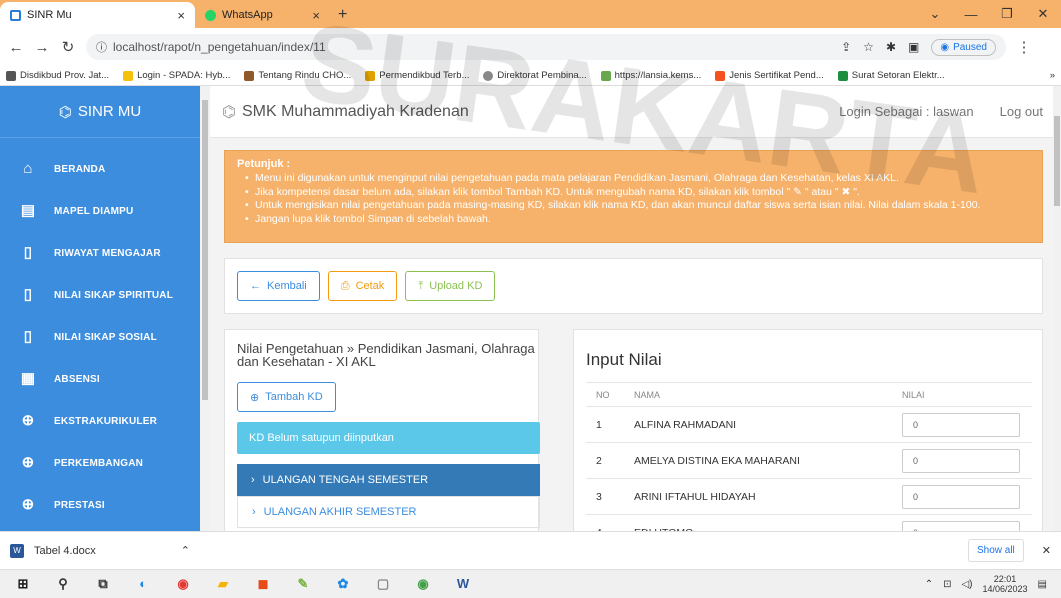 The width and height of the screenshot is (1061, 598). I want to click on sidebar-brand: ⌬ SINR MU, so click(100, 112).